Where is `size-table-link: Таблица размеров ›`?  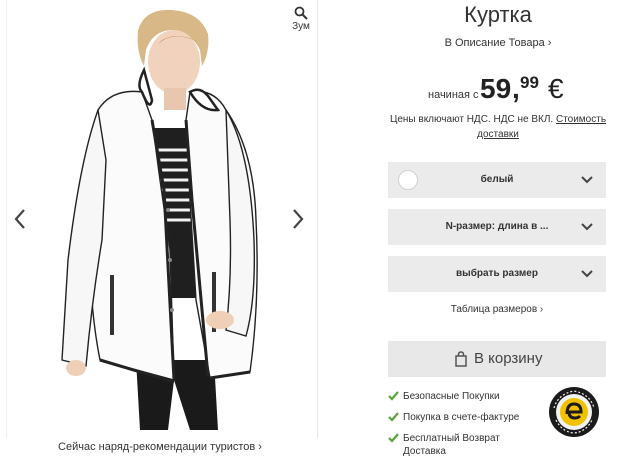
size-table-link: Таблица размеров › is located at coordinates (497, 309).